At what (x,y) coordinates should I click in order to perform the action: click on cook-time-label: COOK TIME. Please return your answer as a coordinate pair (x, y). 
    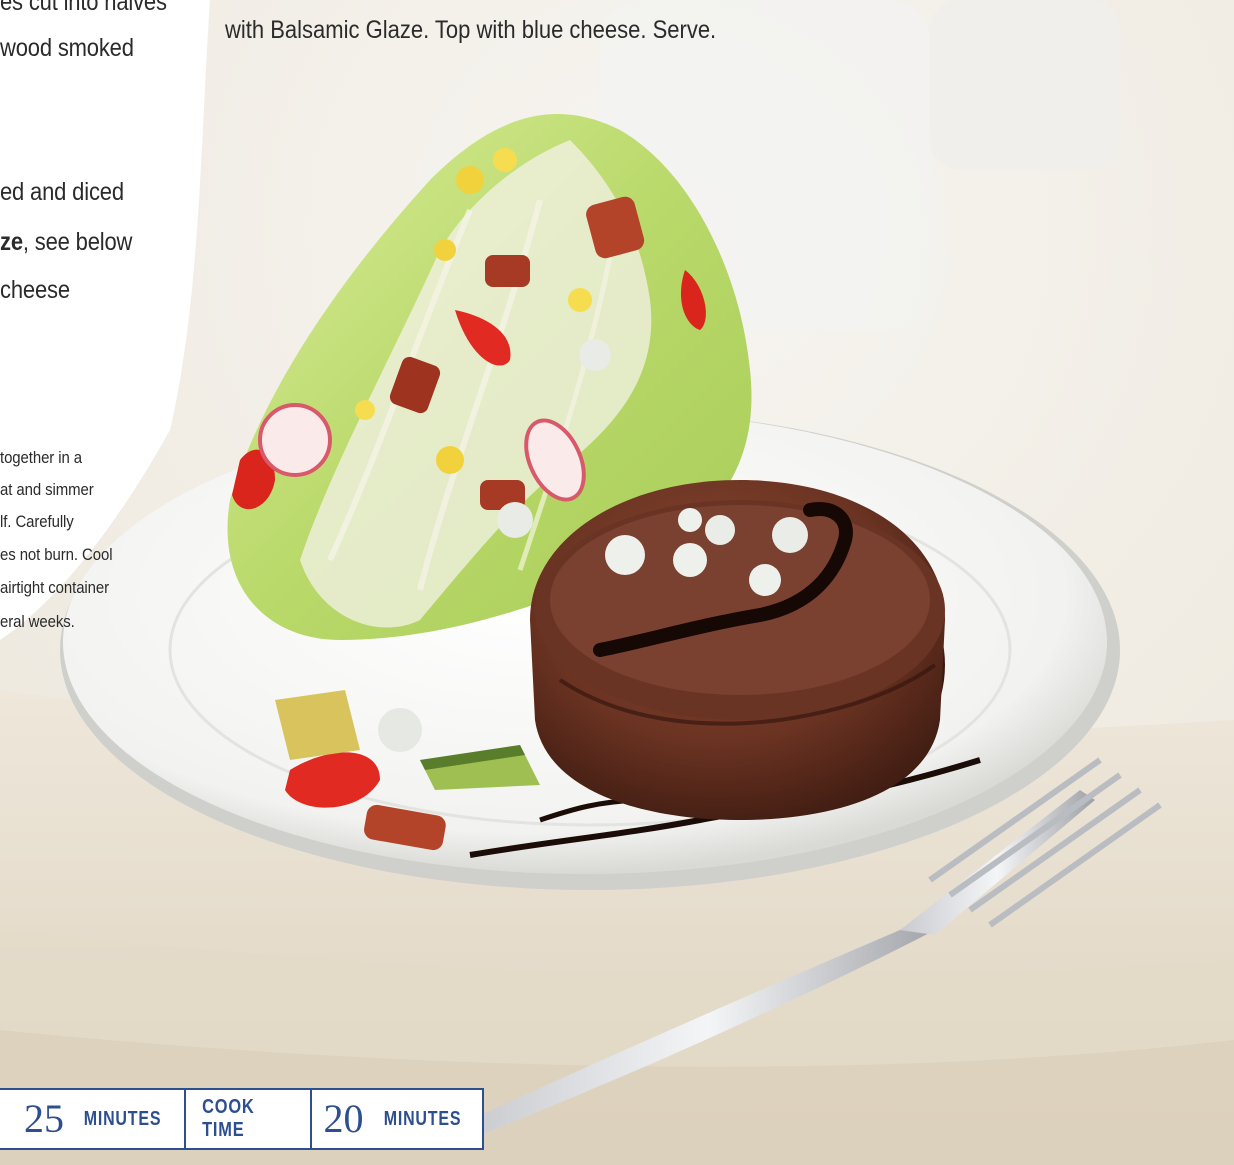
    Looking at the image, I should click on (228, 1118).